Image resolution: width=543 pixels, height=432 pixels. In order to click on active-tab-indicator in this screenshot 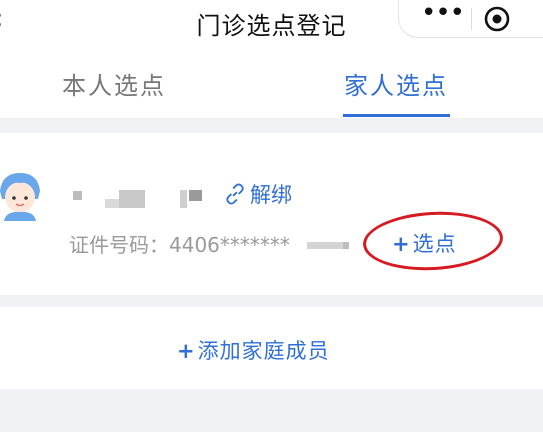, I will do `click(396, 115)`.